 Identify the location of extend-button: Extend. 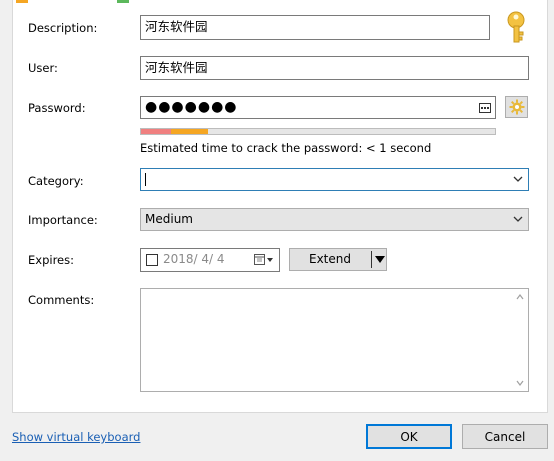
(338, 259).